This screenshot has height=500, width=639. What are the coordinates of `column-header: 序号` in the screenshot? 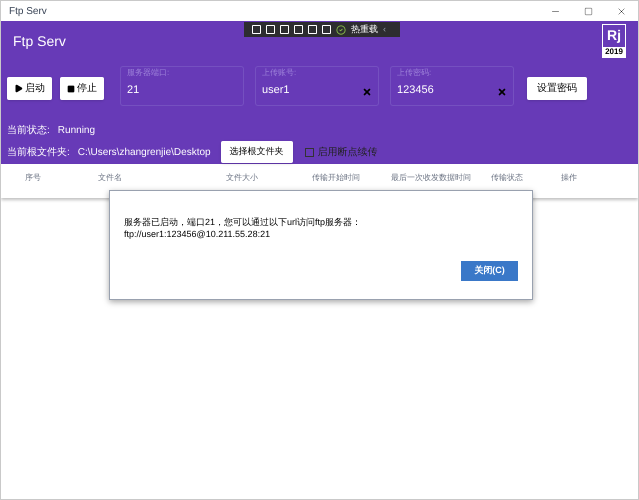 It's located at (33, 178).